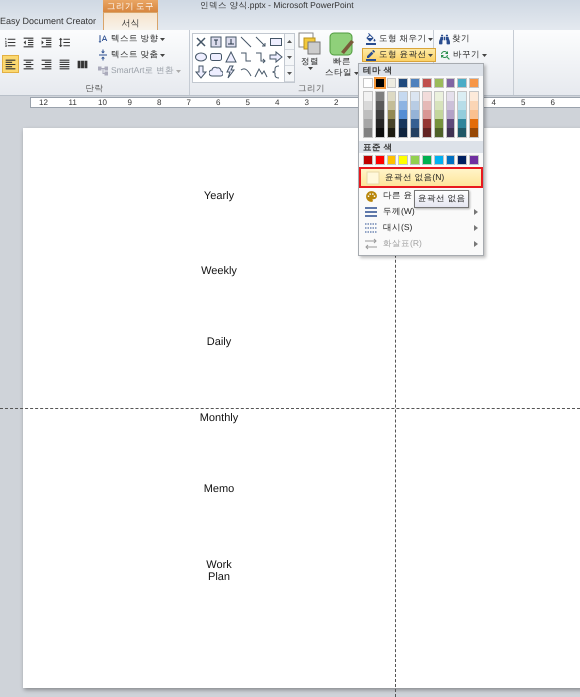 This screenshot has height=697, width=580. Describe the element at coordinates (139, 39) in the screenshot. I see `ribbon-button: 텍스트 방향` at that location.